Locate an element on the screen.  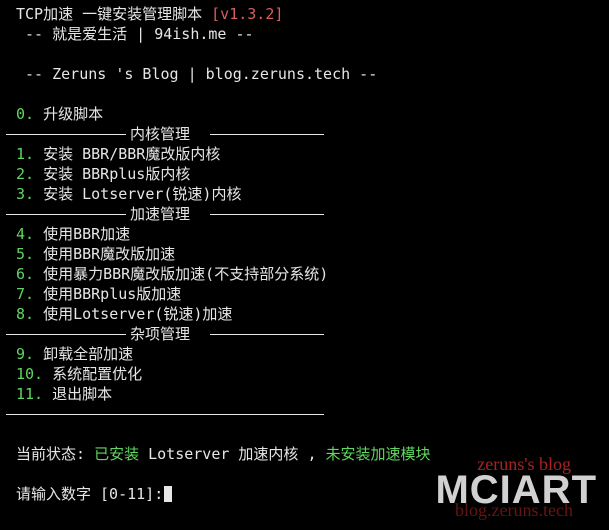
menu-item-number: 6. is located at coordinates (25, 274).